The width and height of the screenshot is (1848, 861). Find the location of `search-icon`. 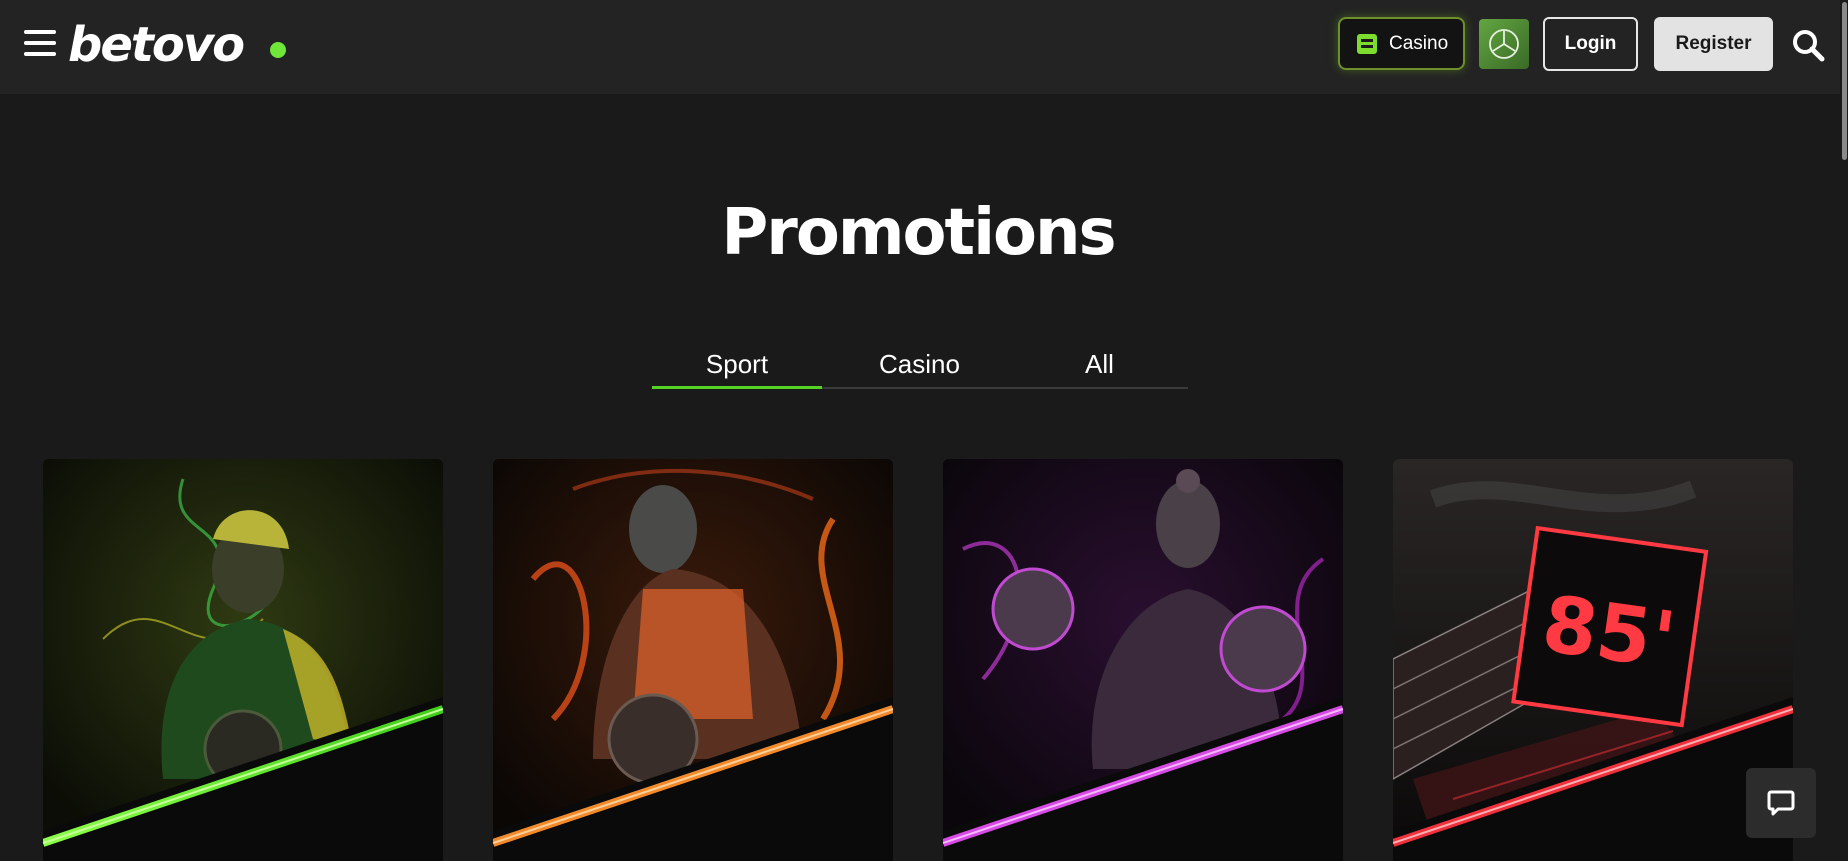

search-icon is located at coordinates (1809, 46).